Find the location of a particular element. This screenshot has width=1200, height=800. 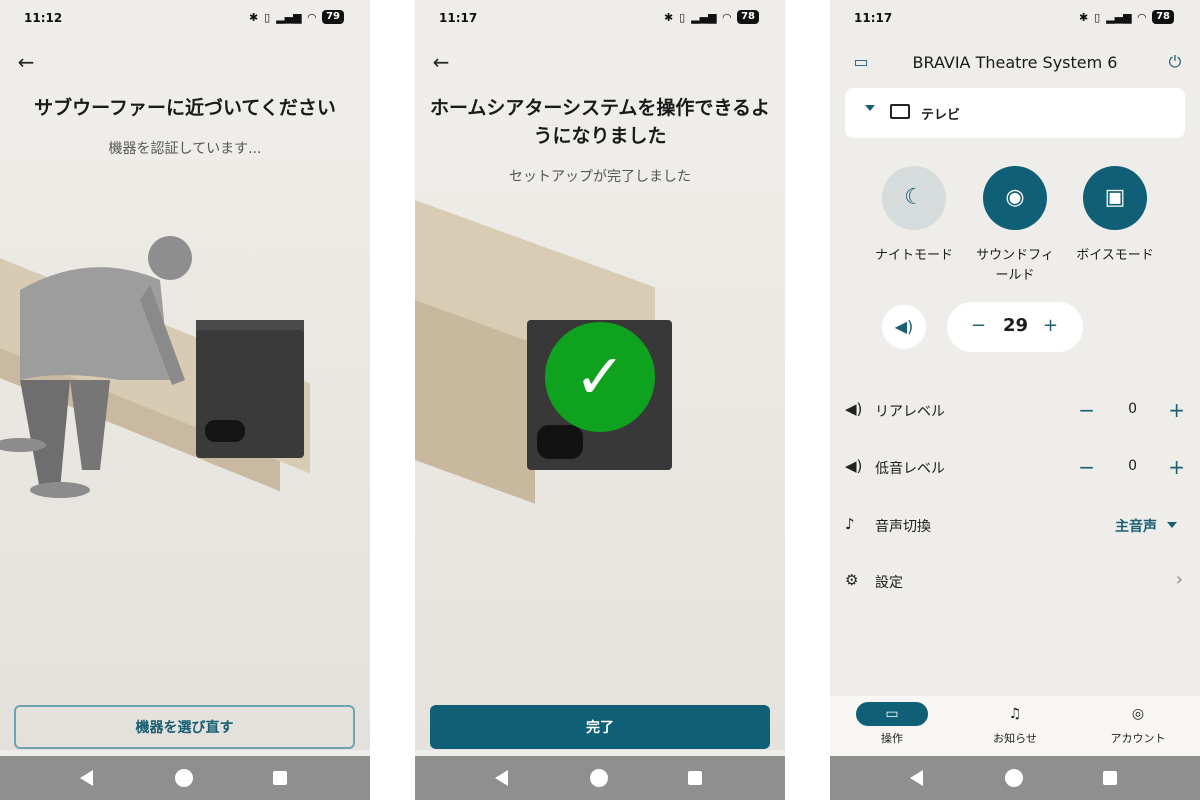

music-note-icon: ♪ is located at coordinates (850, 524).